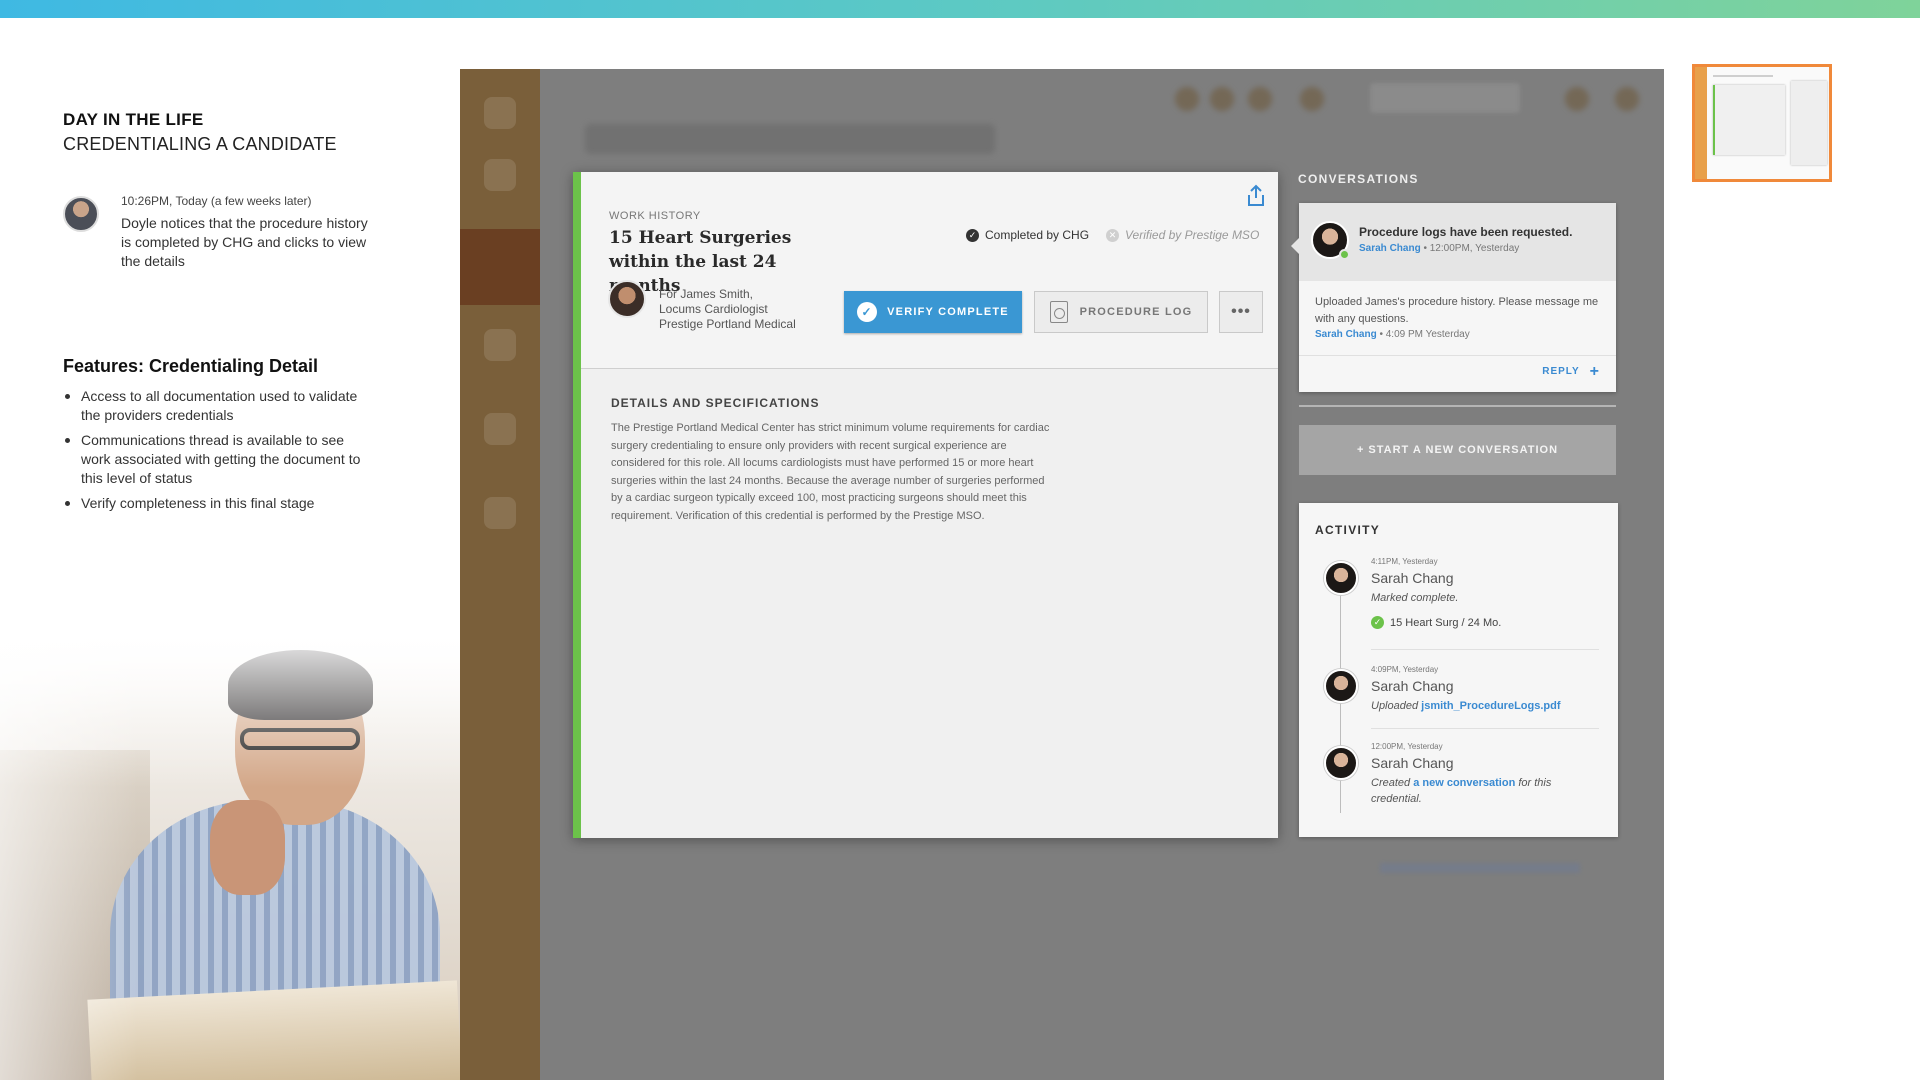  What do you see at coordinates (867, 312) in the screenshot?
I see `check-icon: ✓` at bounding box center [867, 312].